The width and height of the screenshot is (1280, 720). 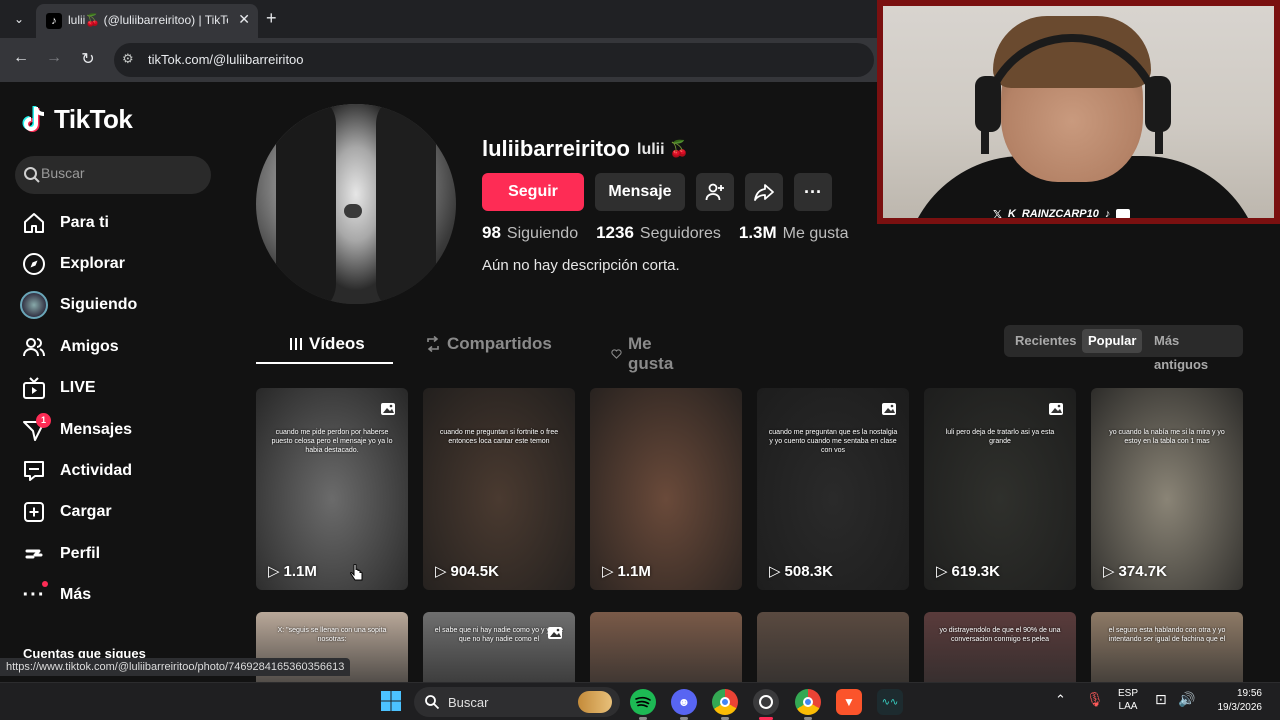 I want to click on sort-mas-antiguos: Más antiguos, so click(x=1195, y=350).